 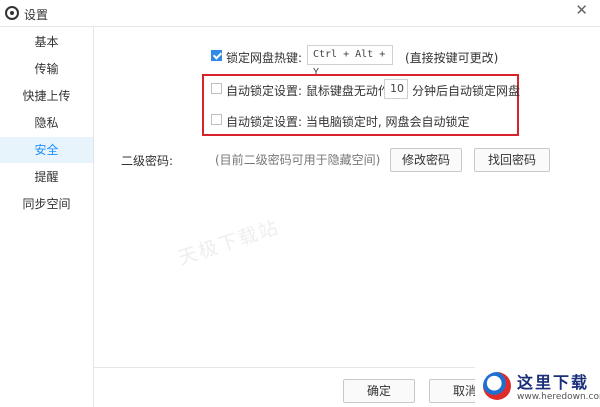 What do you see at coordinates (46, 150) in the screenshot?
I see `sidebar-item-security: 安全` at bounding box center [46, 150].